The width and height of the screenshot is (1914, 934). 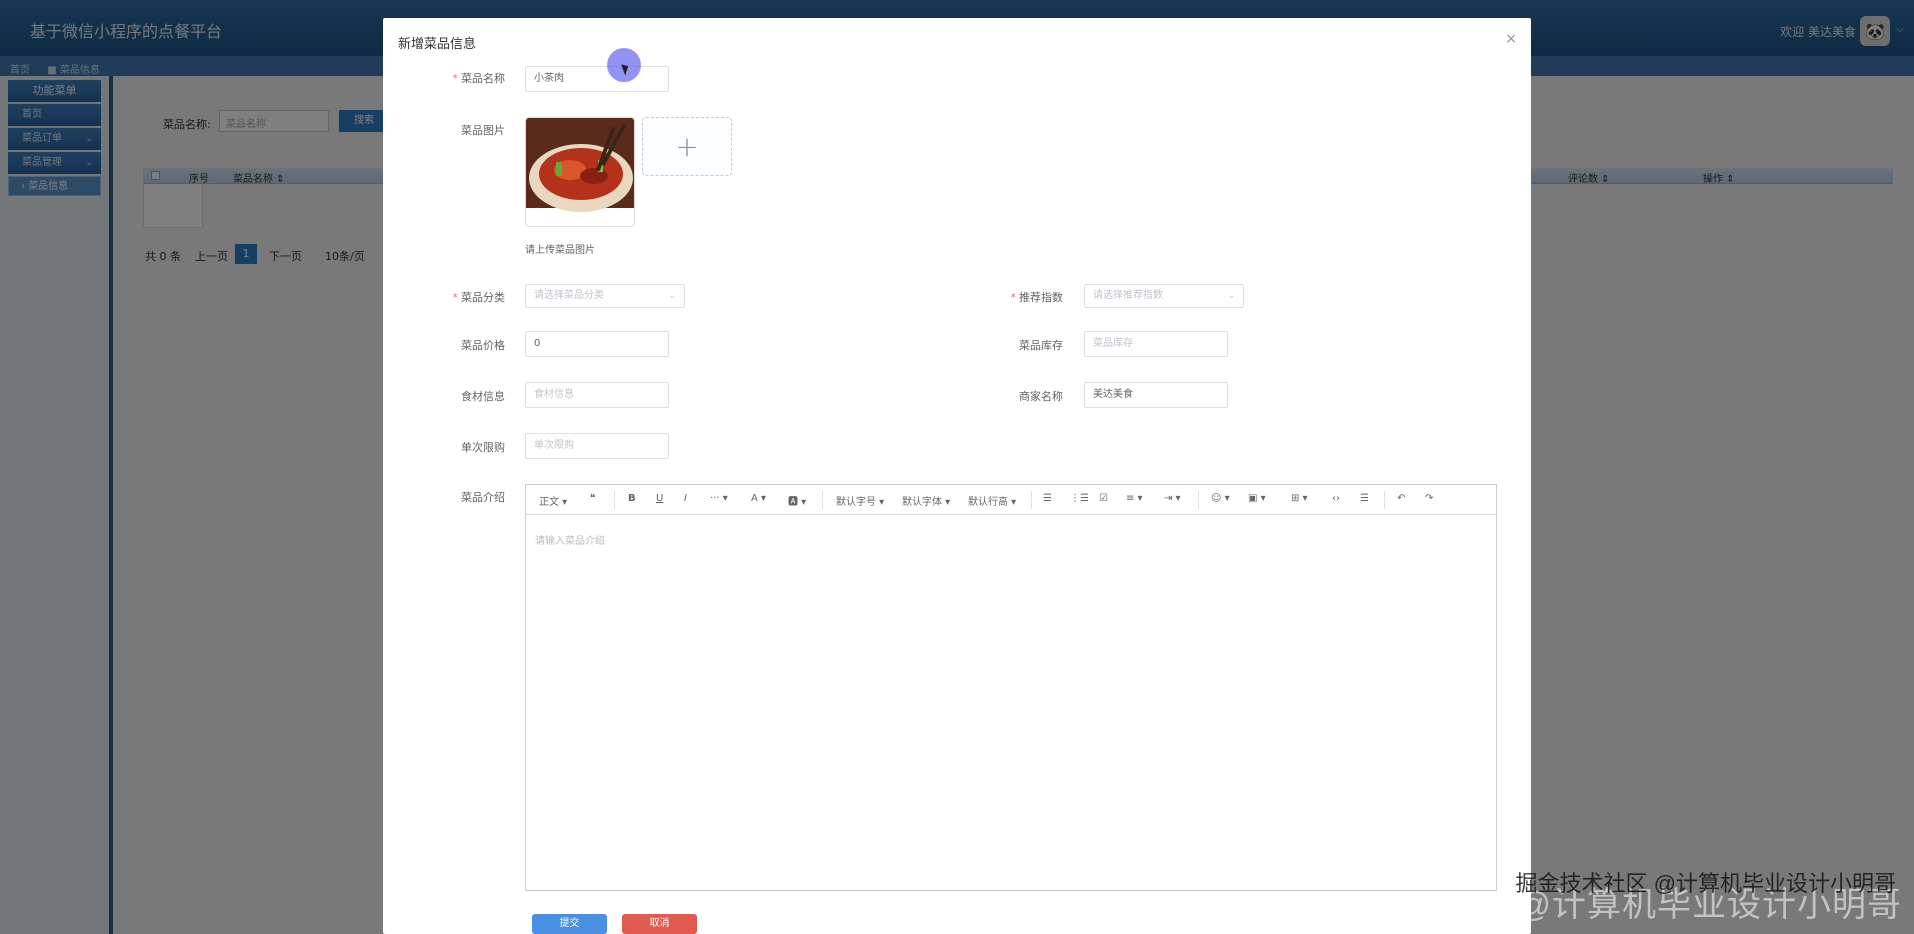 What do you see at coordinates (1299, 498) in the screenshot?
I see `table-icon: ⊞ ▾` at bounding box center [1299, 498].